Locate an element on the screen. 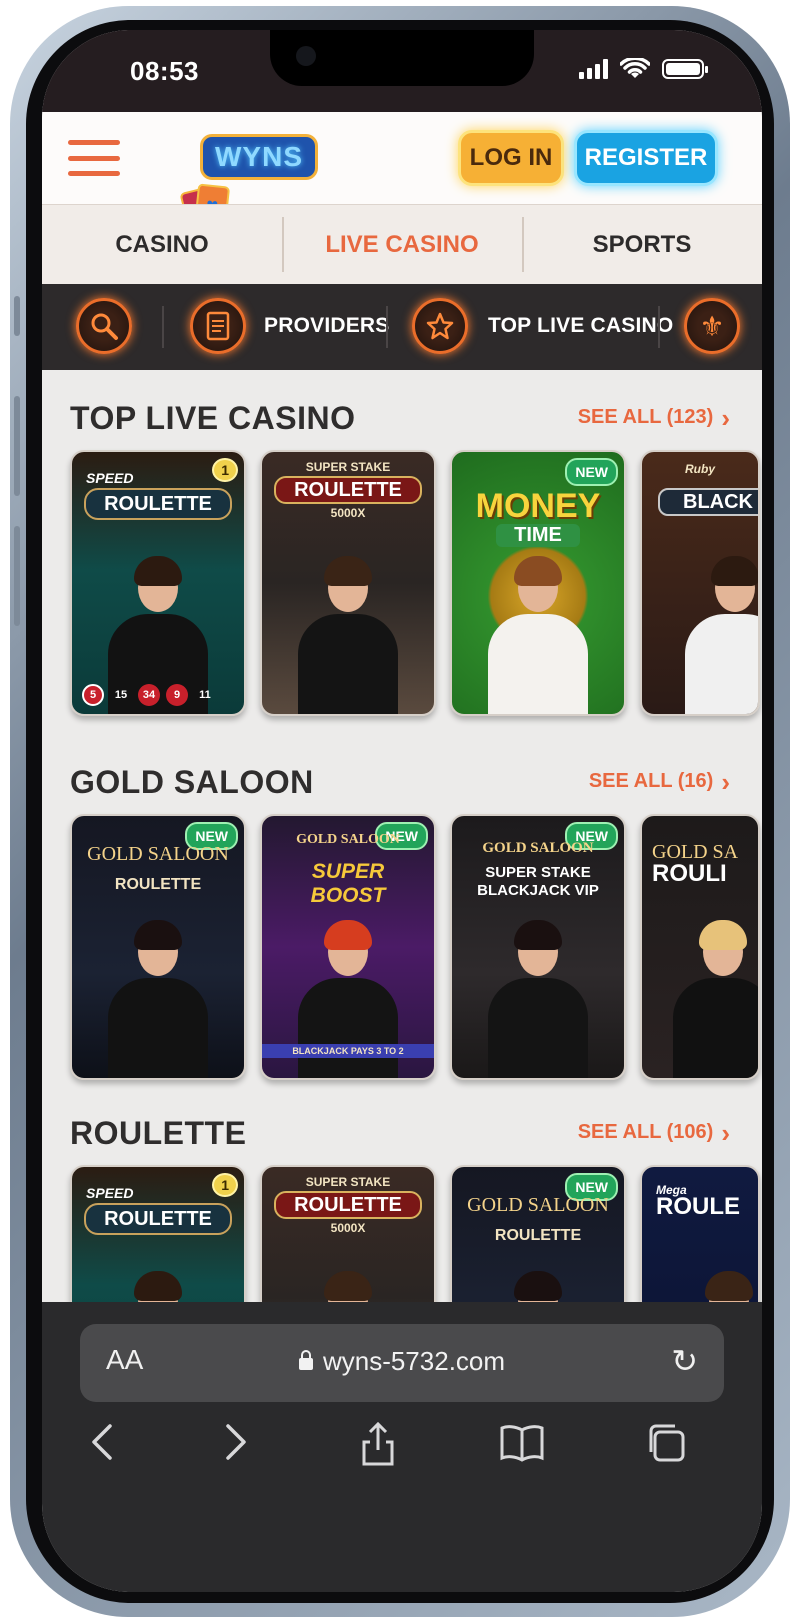  tab-sports: SPORTS is located at coordinates (642, 244).